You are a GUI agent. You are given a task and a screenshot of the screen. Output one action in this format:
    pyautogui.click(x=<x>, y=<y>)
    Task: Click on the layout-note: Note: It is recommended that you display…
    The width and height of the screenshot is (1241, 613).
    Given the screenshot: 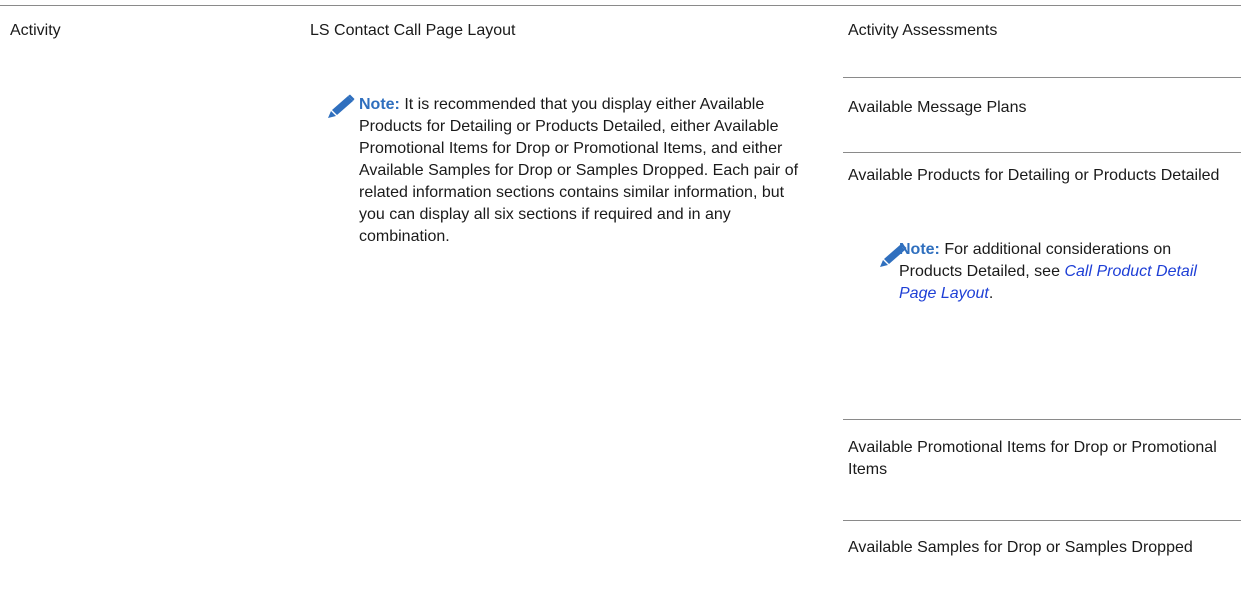 What is the action you would take?
    pyautogui.click(x=557, y=171)
    